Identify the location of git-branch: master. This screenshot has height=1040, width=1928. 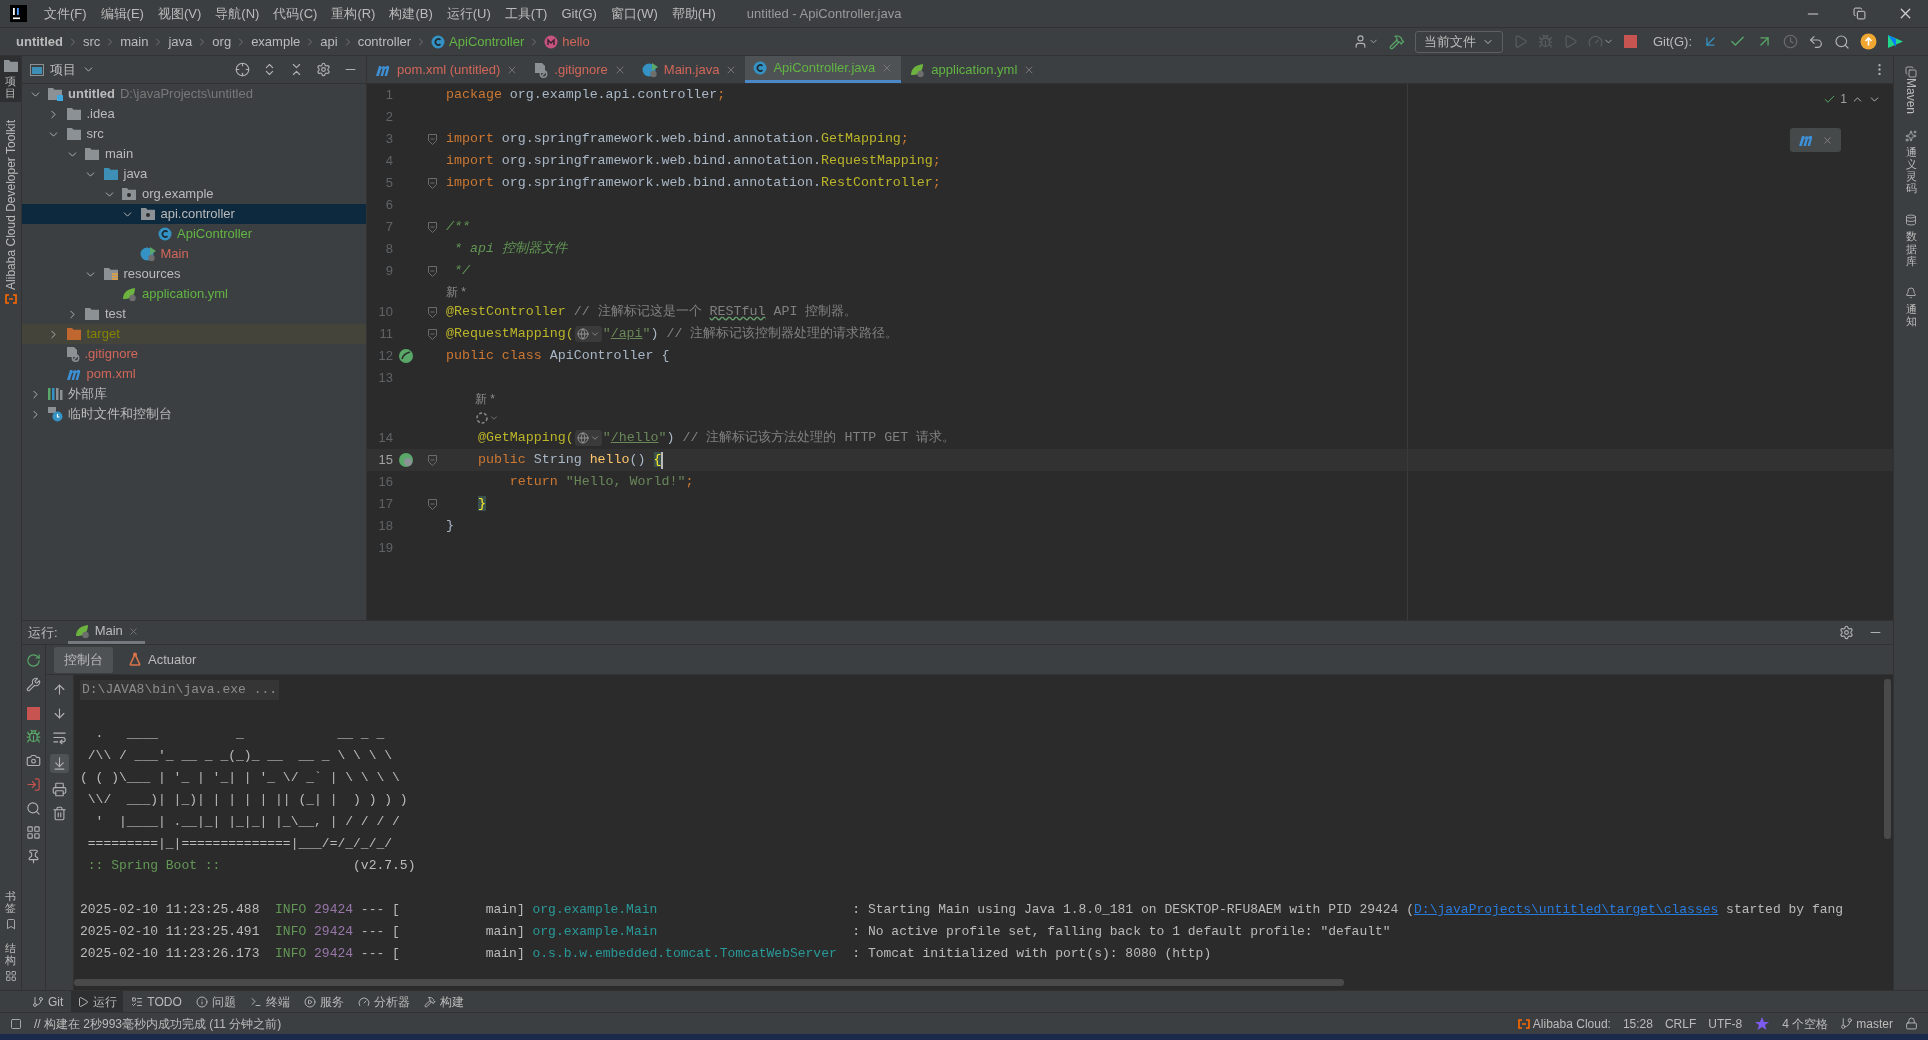
(1874, 1023).